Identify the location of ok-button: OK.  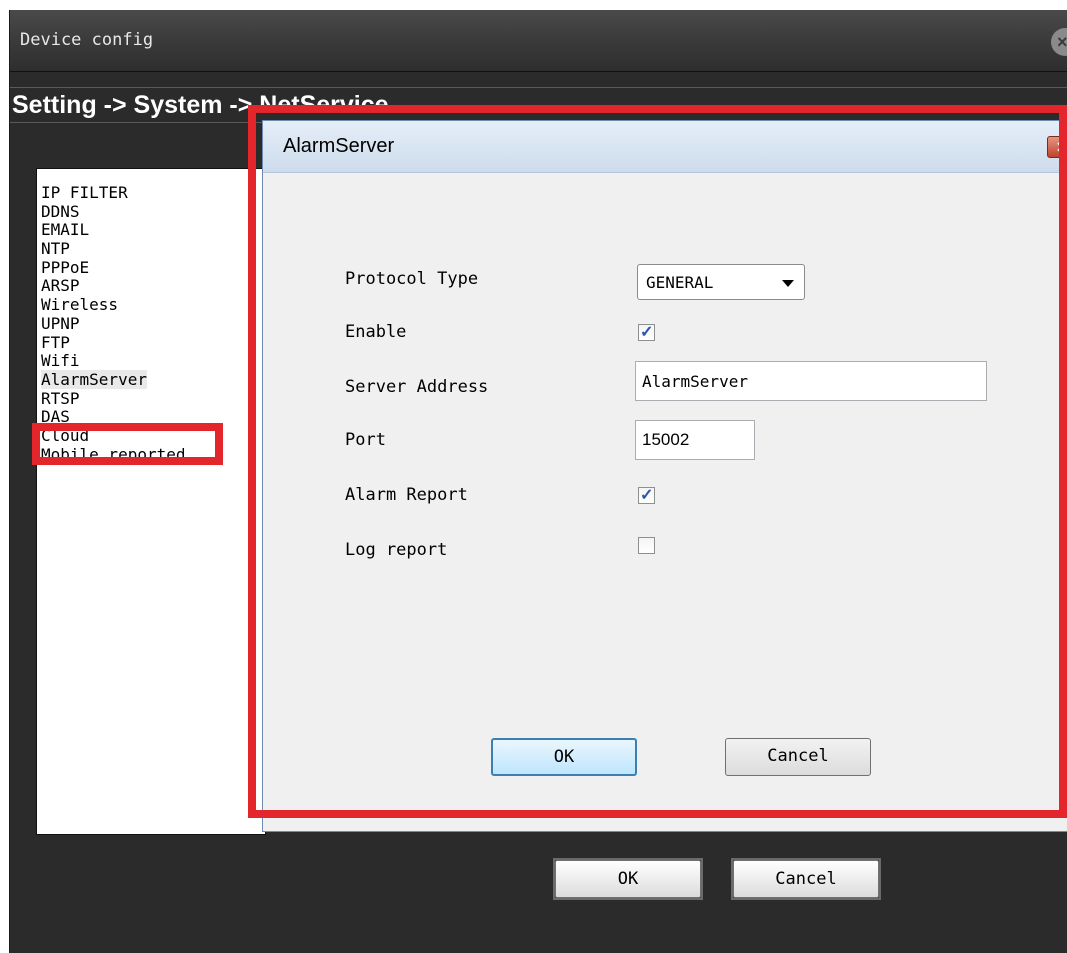
(628, 879).